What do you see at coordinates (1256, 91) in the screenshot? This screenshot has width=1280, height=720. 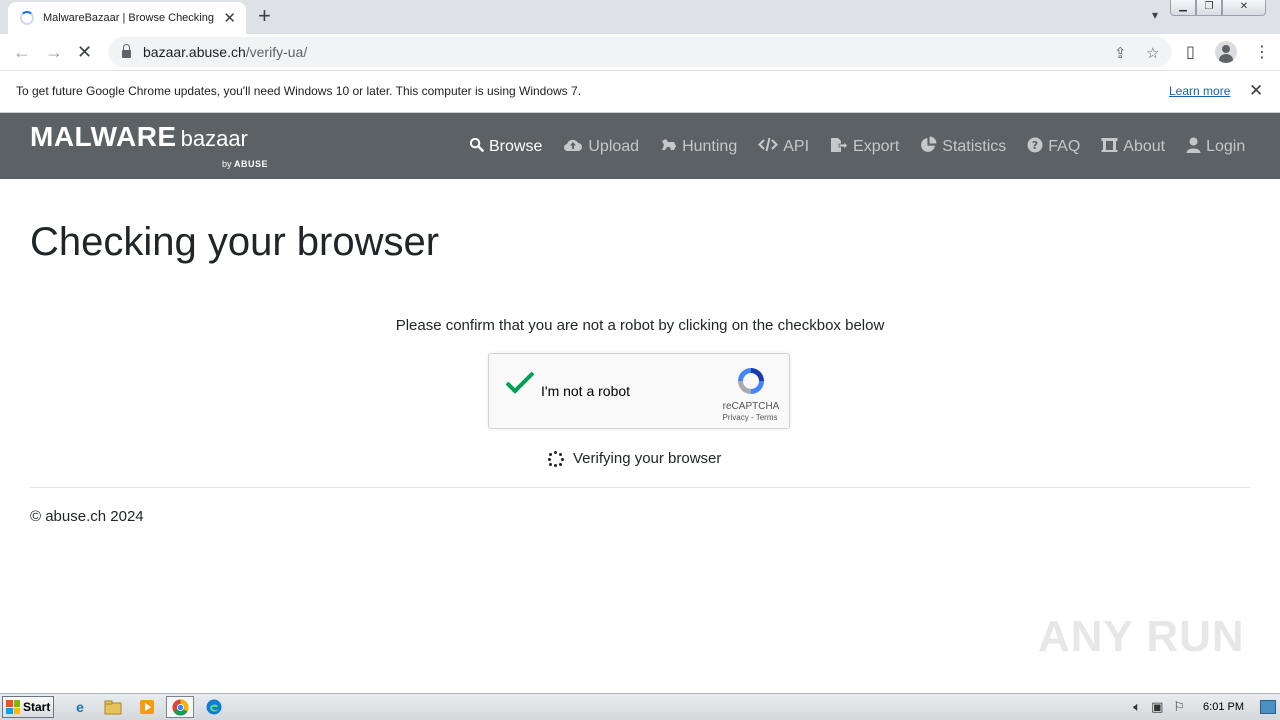 I see `infobar-close-icon: ✕` at bounding box center [1256, 91].